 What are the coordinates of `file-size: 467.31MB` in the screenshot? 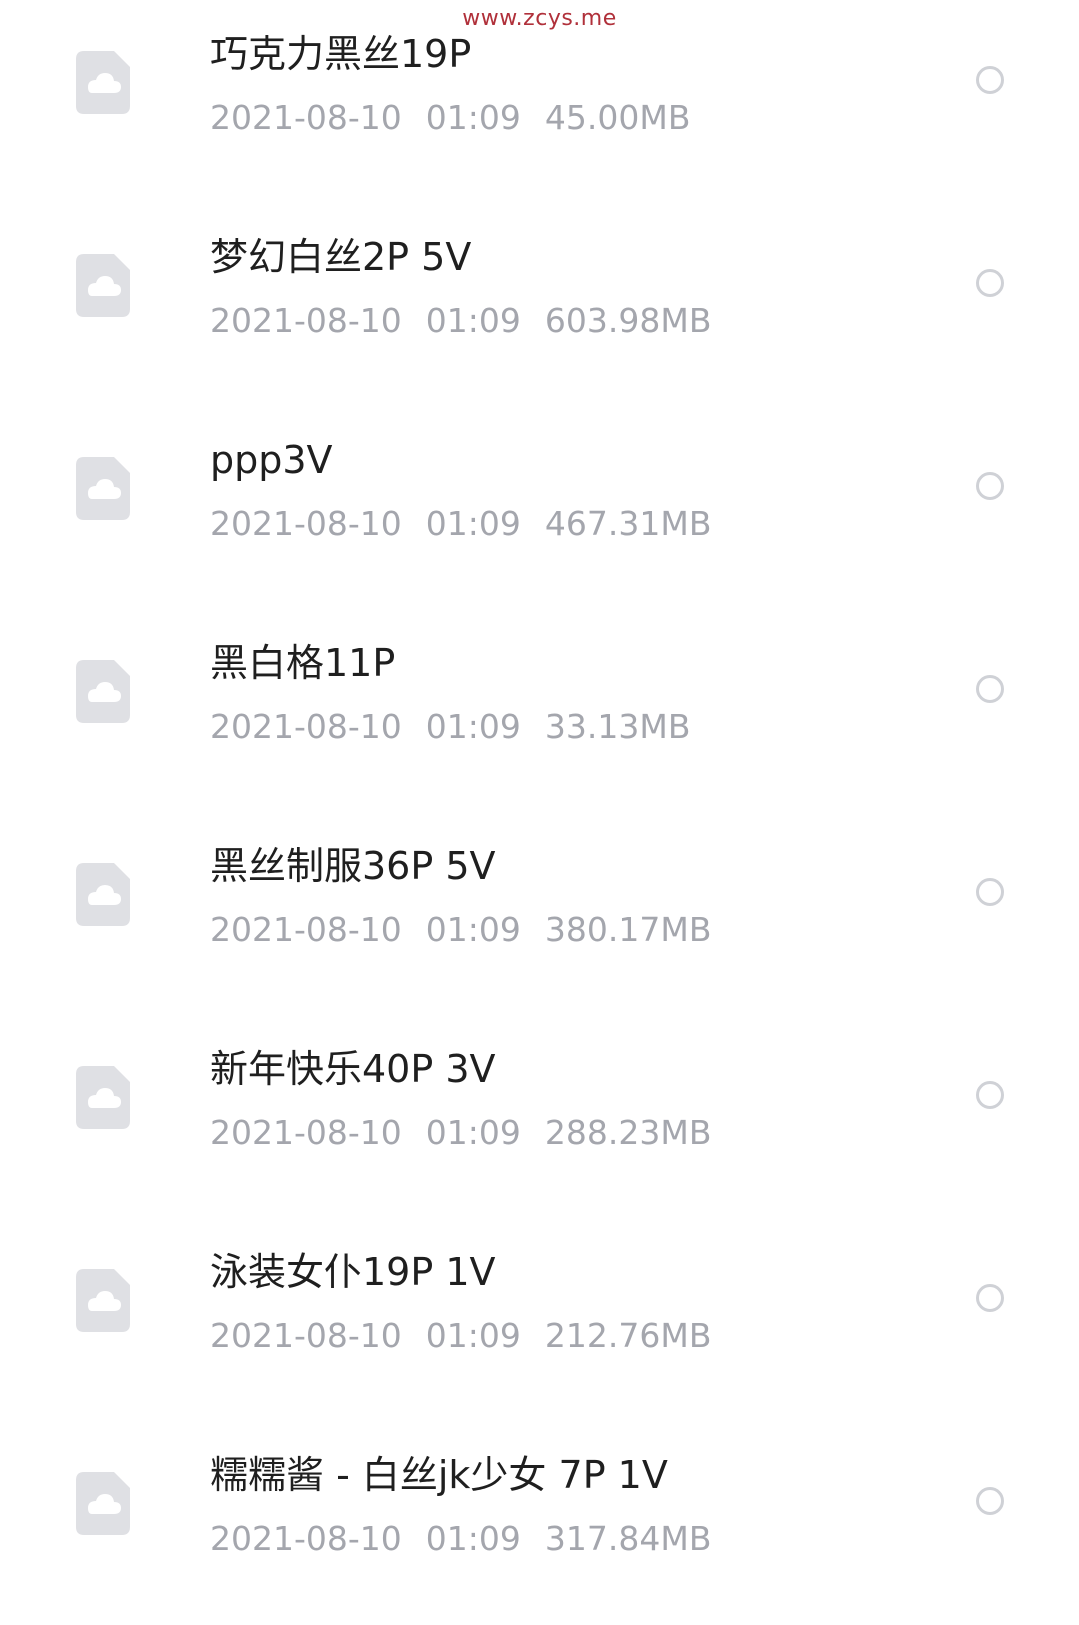 It's located at (628, 523).